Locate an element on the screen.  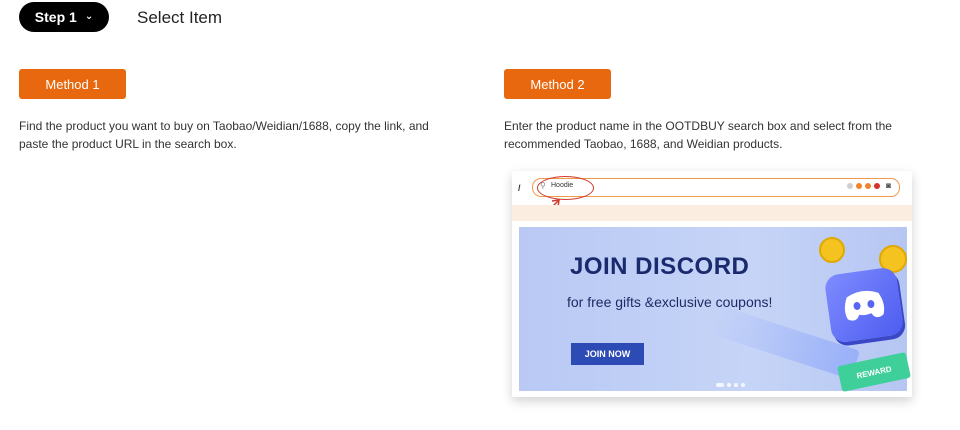
logo-mark: / is located at coordinates (519, 188).